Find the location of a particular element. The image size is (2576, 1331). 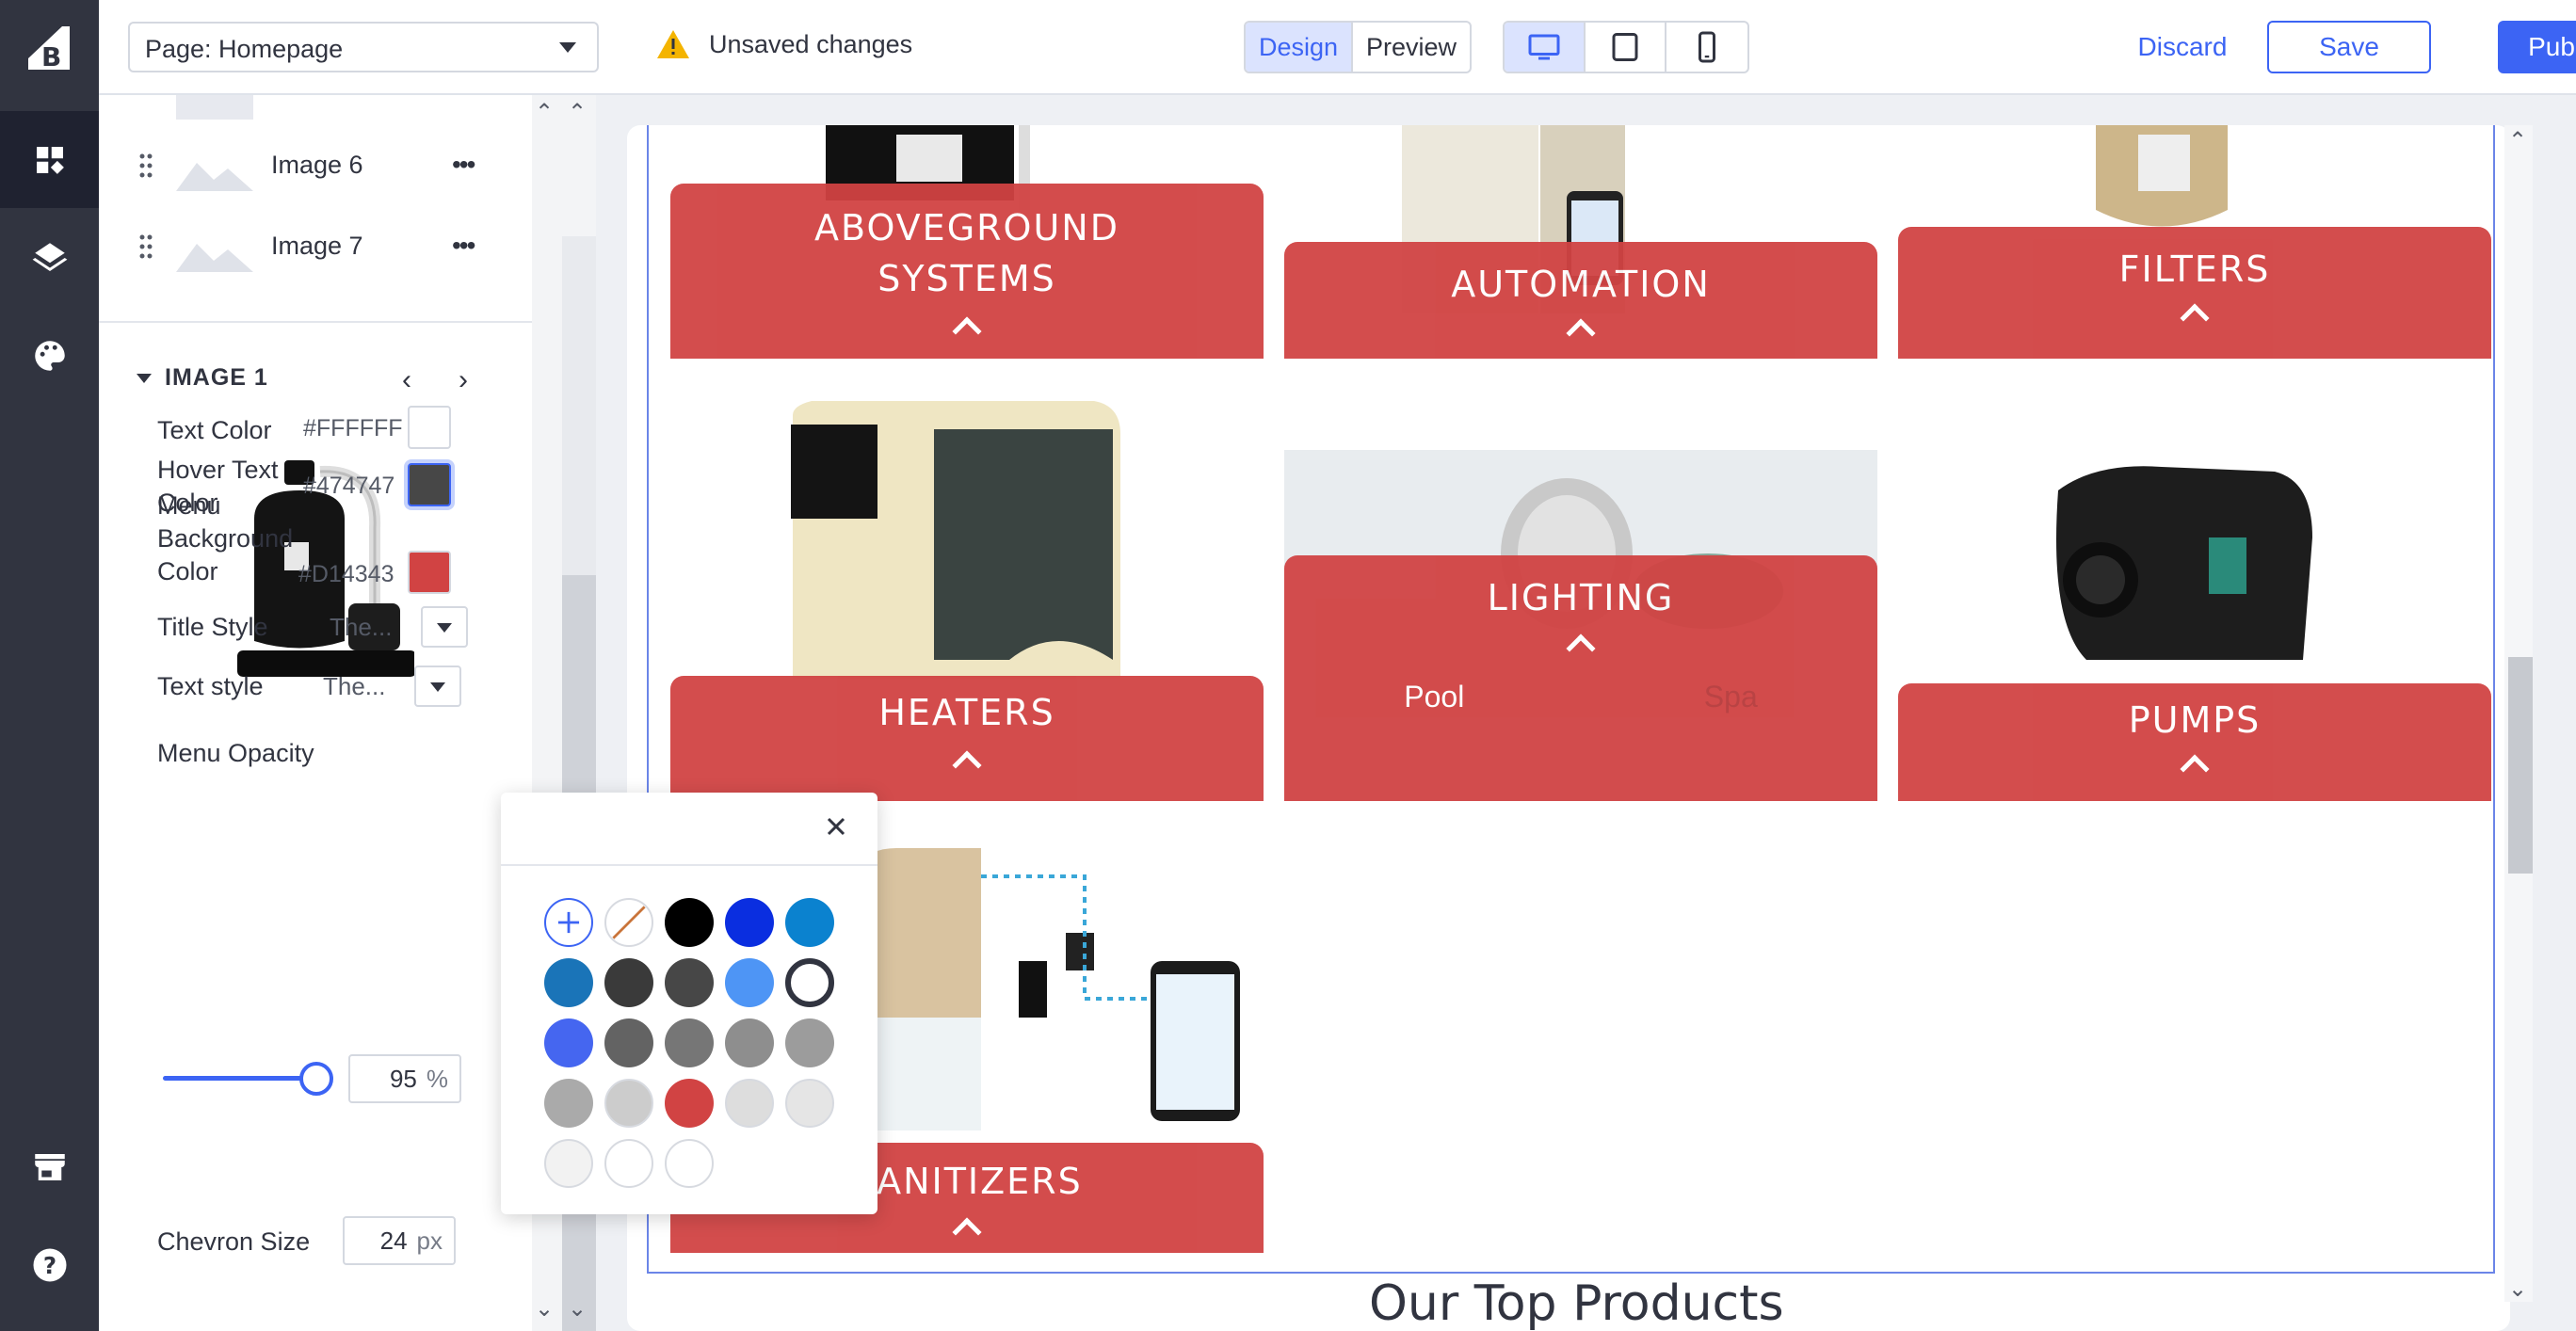

text-style-label: Text style is located at coordinates (210, 686).